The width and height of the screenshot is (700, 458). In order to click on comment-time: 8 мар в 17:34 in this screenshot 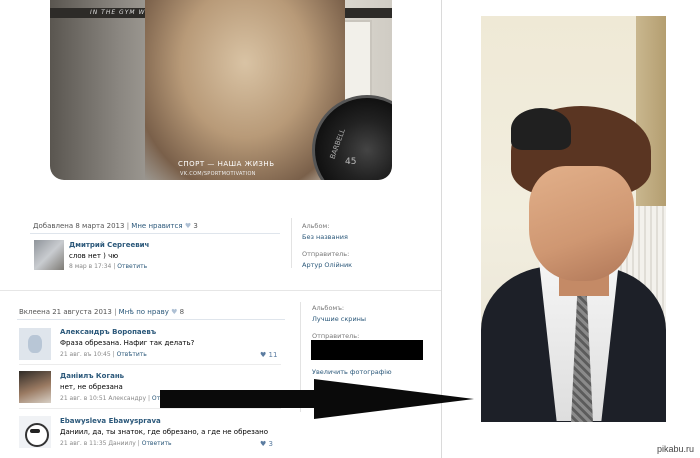, I will do `click(90, 266)`.